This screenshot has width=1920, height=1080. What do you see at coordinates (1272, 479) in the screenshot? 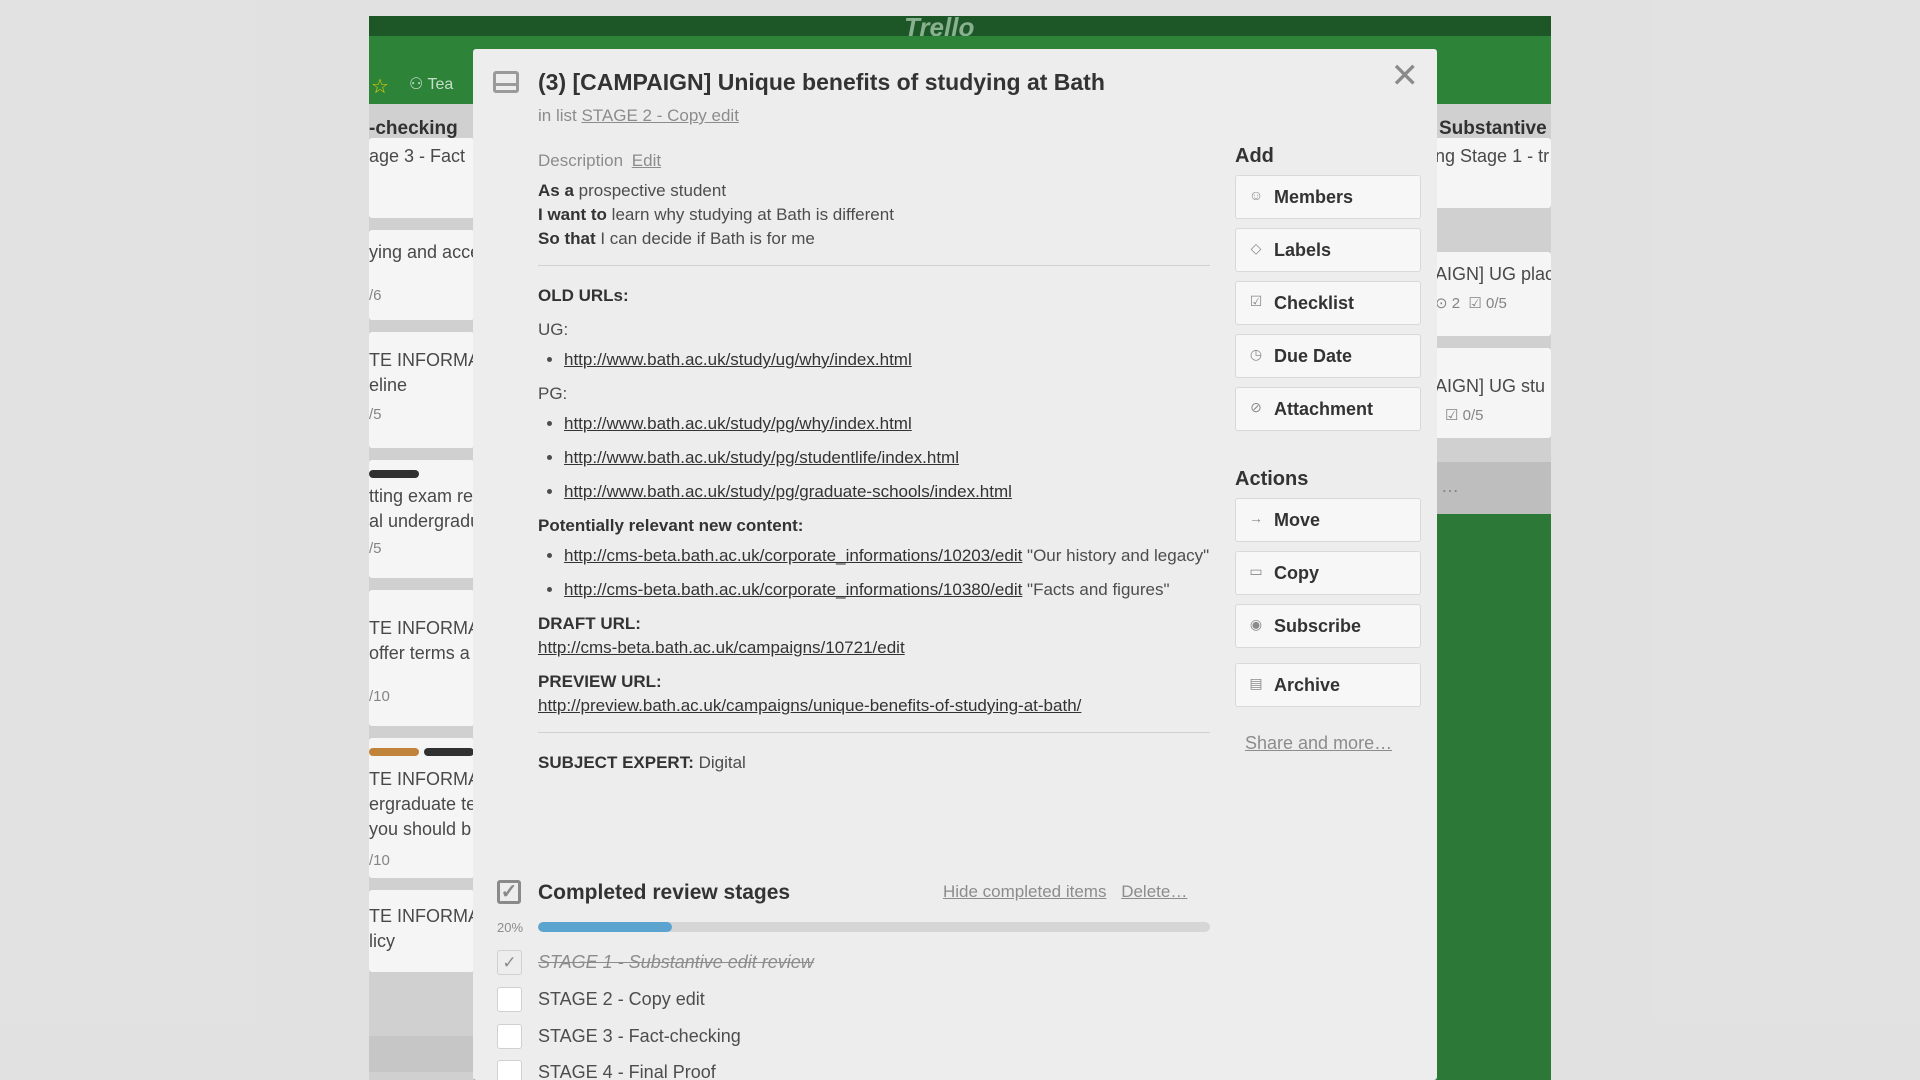
I see `actions-heading: Actions` at bounding box center [1272, 479].